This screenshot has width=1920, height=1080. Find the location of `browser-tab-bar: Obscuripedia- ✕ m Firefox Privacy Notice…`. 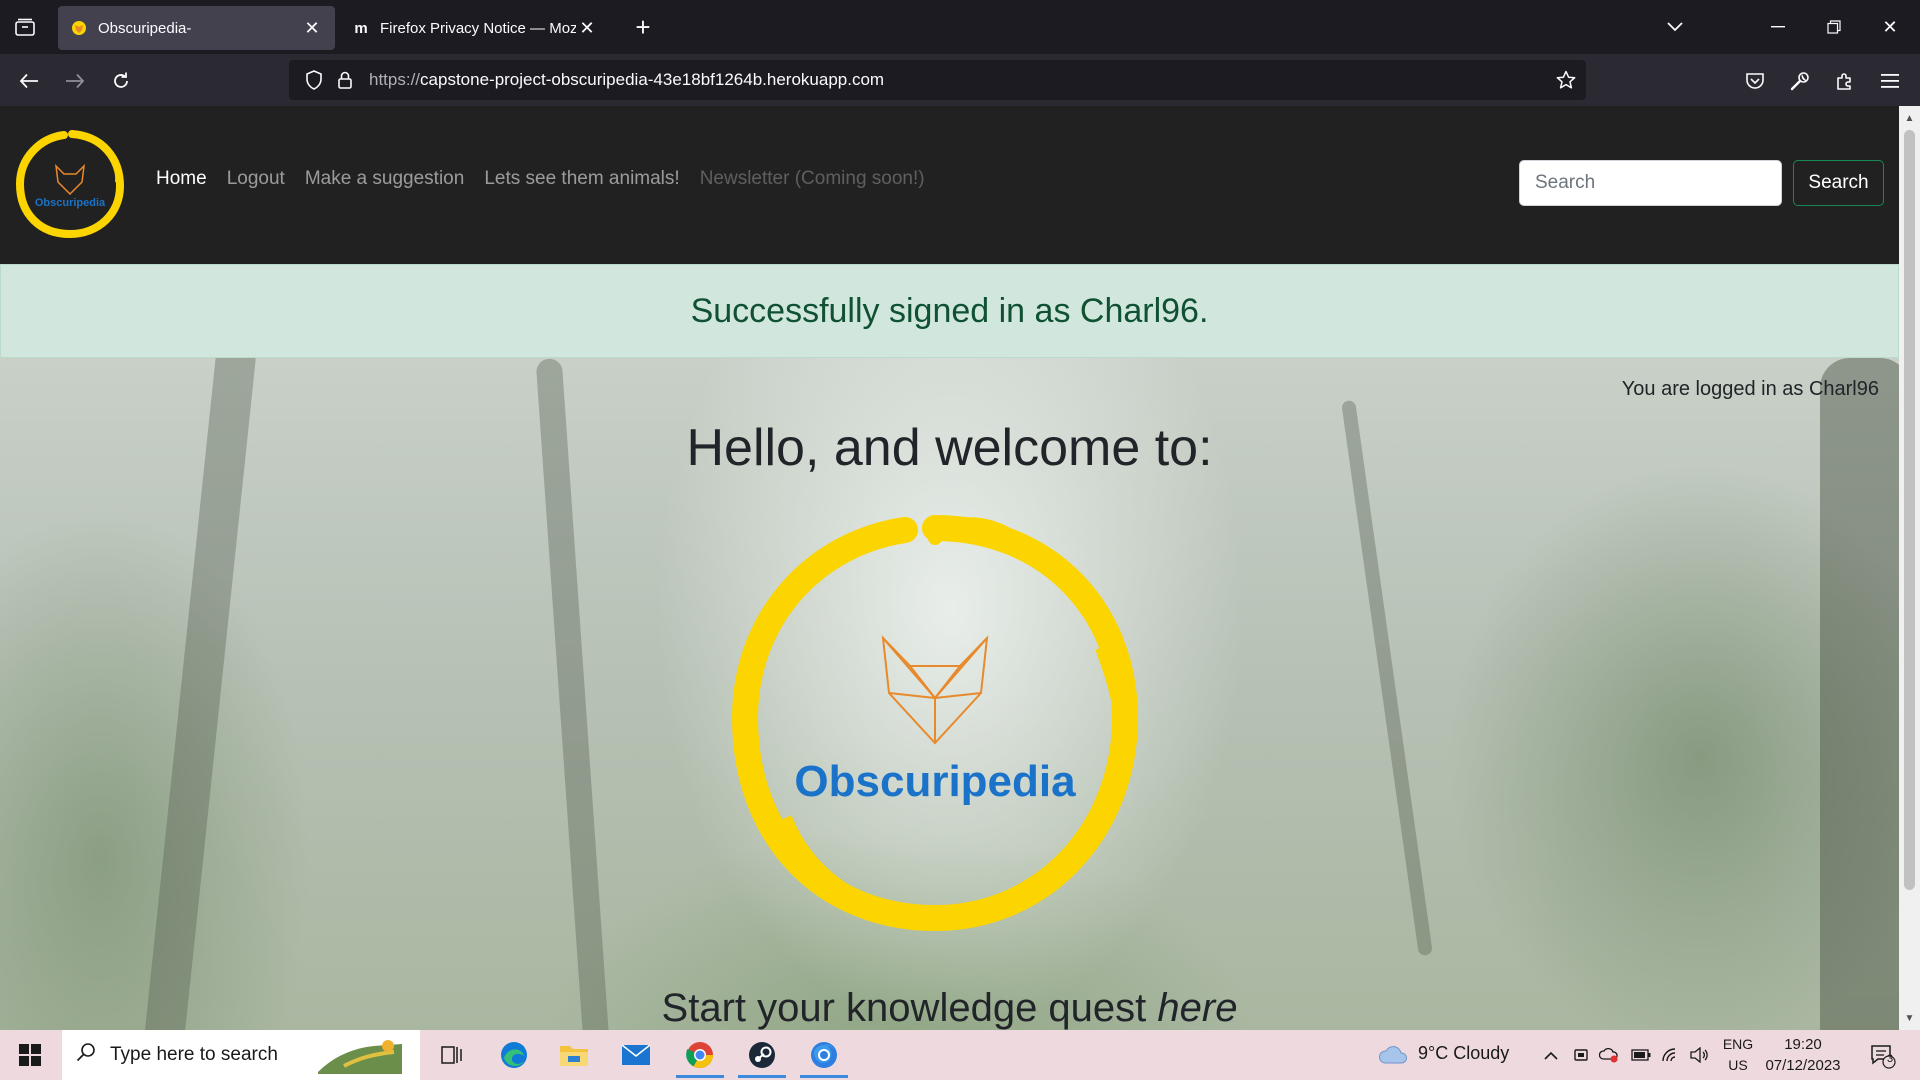

browser-tab-bar: Obscuripedia- ✕ m Firefox Privacy Notice… is located at coordinates (960, 27).